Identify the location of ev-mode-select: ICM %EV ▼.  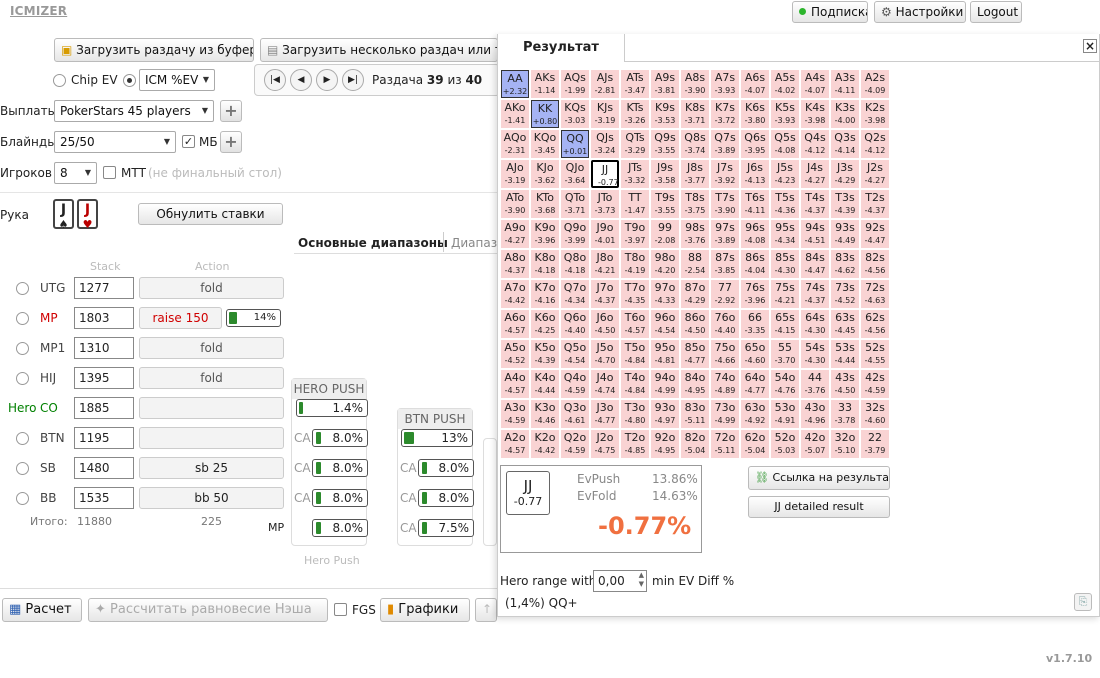
(177, 80).